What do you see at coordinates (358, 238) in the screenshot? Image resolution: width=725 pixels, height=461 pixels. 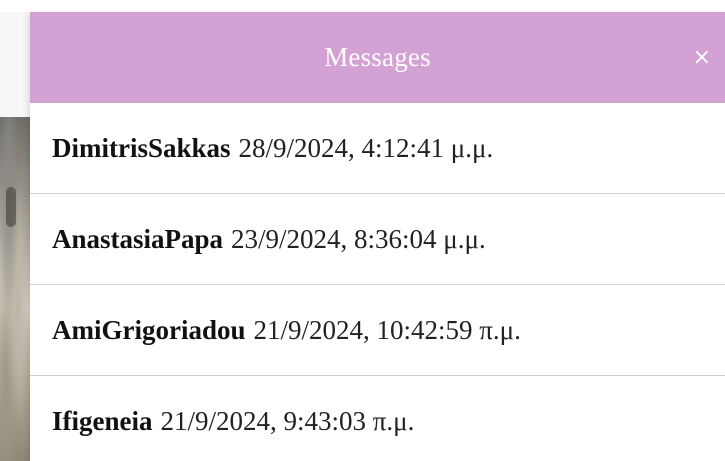 I see `message-timestamp: 23/9/2024, 8:36:04 μ.μ.` at bounding box center [358, 238].